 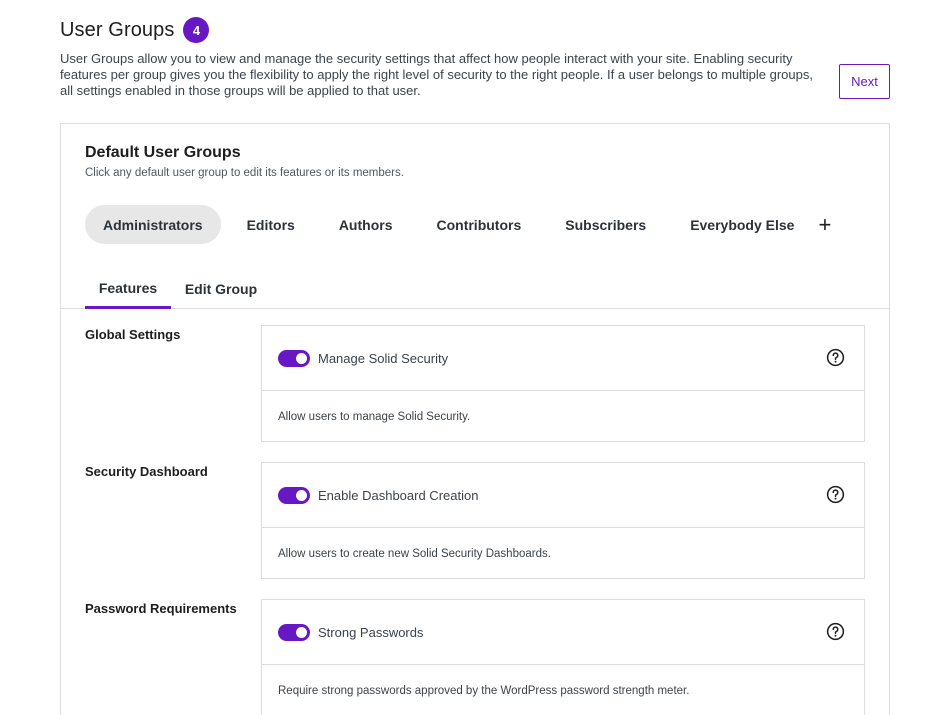 I want to click on section-label-password-requirements: Password Requirements, so click(x=161, y=608).